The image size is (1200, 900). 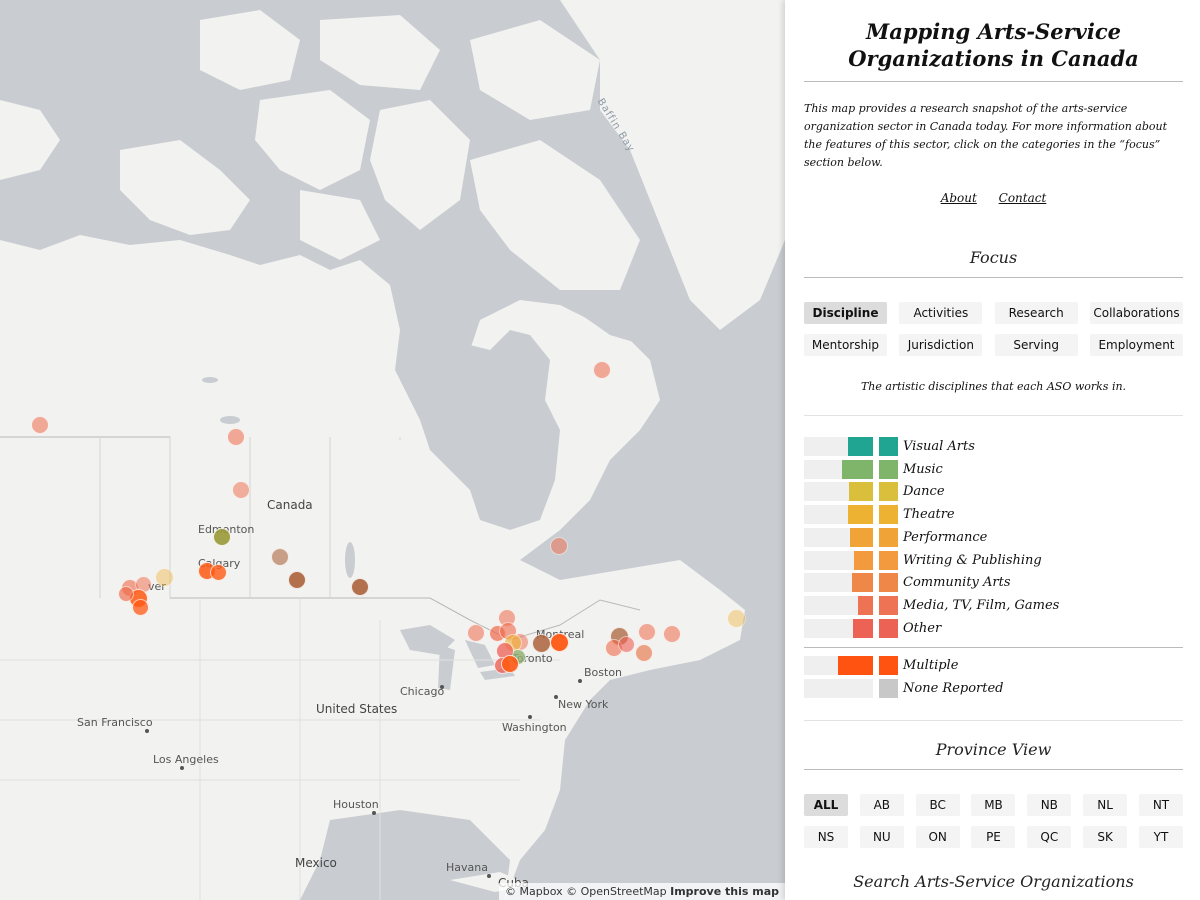 What do you see at coordinates (1136, 313) in the screenshot?
I see `focus-tab-collaborations: Collaborations` at bounding box center [1136, 313].